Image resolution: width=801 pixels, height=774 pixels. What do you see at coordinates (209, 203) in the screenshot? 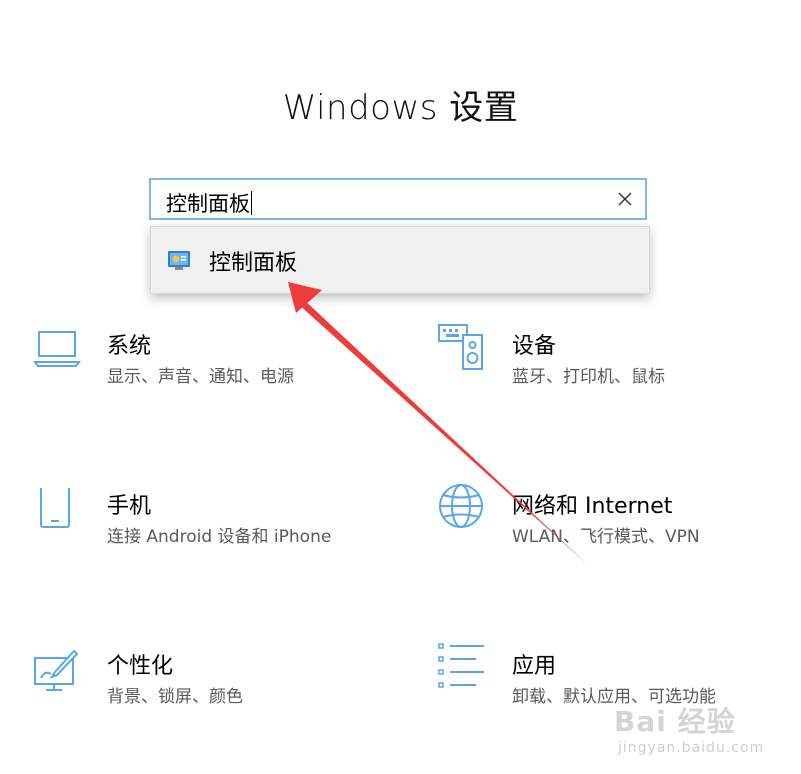
I see `search-input: 控制面板` at bounding box center [209, 203].